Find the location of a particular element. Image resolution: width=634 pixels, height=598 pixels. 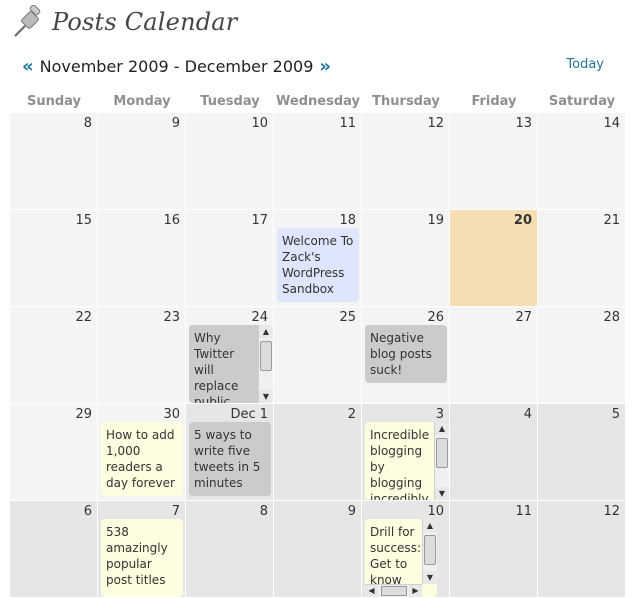

post-item: Negative blog posts suck! is located at coordinates (406, 354).